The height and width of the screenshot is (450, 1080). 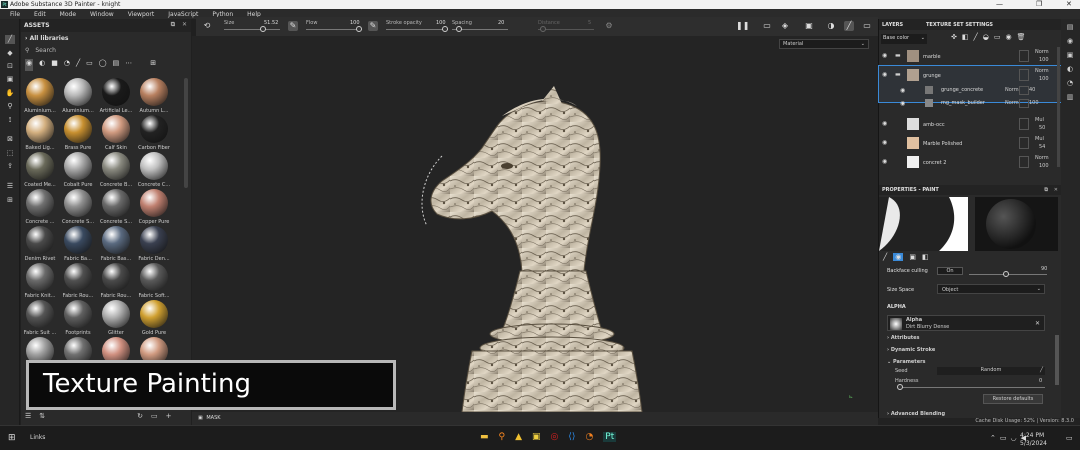 What do you see at coordinates (154, 416) in the screenshot?
I see `folder-icon: ▭` at bounding box center [154, 416].